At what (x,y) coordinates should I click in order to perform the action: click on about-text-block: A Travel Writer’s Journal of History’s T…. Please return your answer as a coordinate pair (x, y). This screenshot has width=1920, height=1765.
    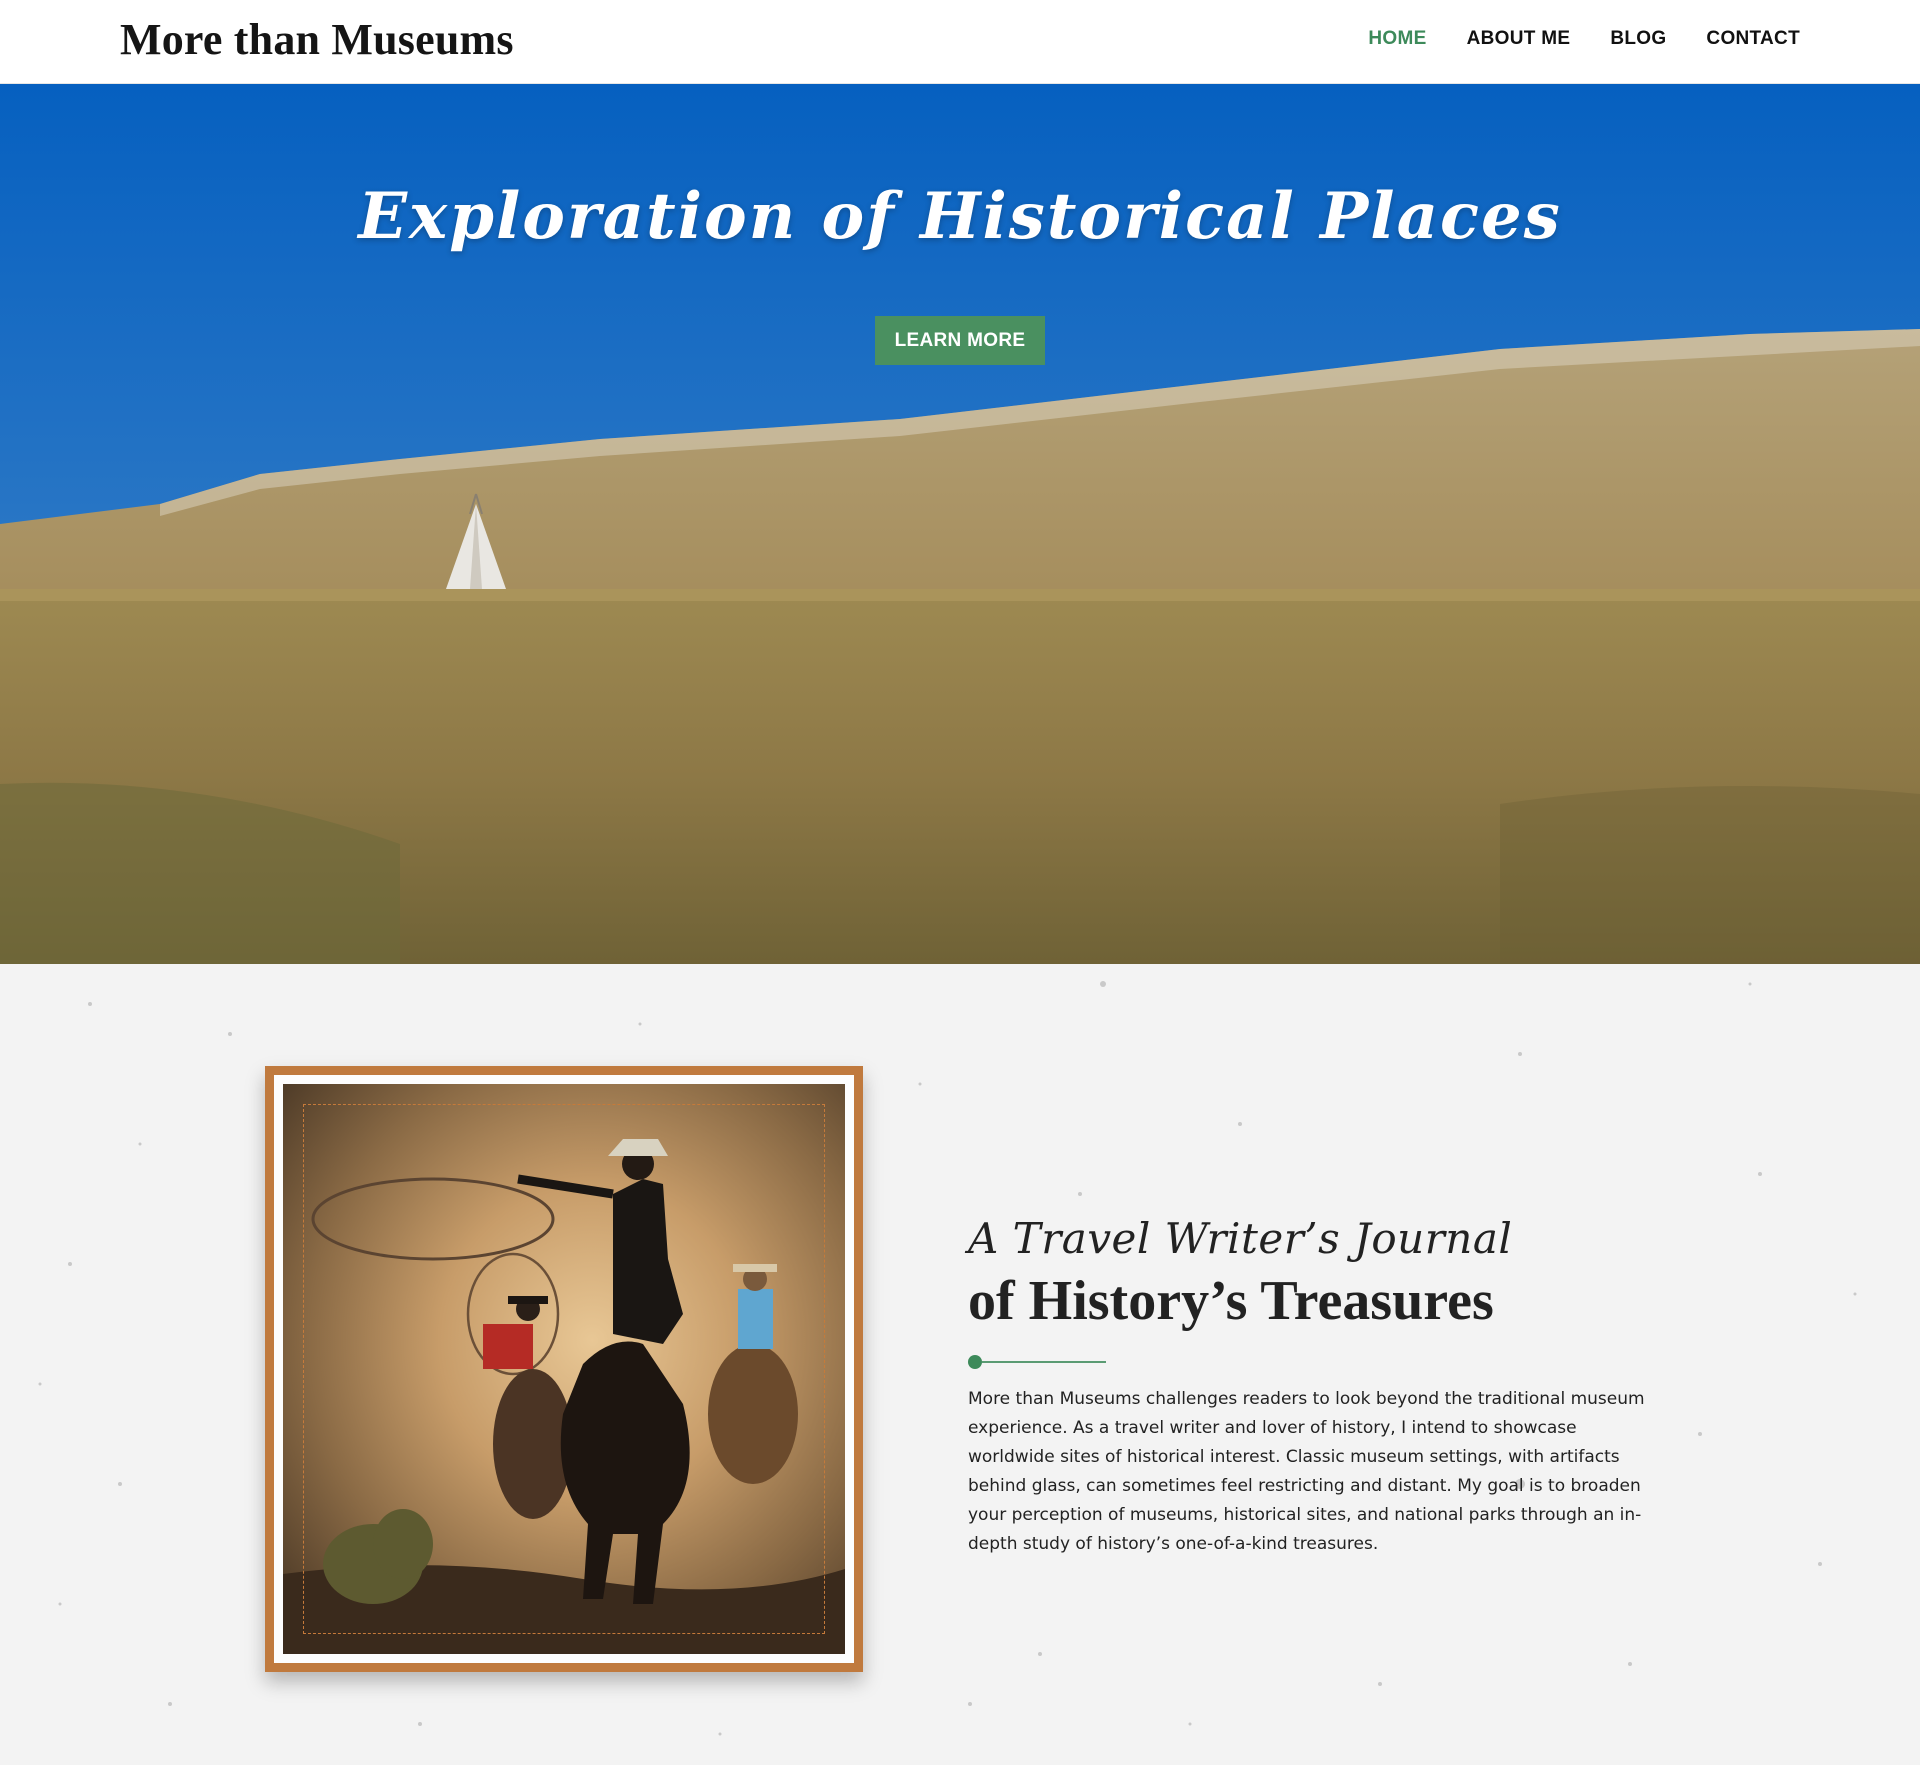
    Looking at the image, I should click on (1318, 1386).